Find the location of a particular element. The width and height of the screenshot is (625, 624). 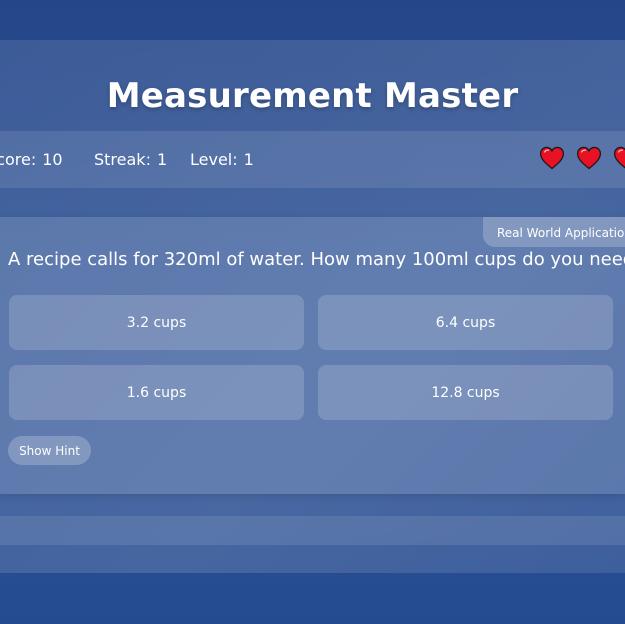

stats-bar: Score: 10 Streak: 1 Level: 1 is located at coordinates (312, 159).